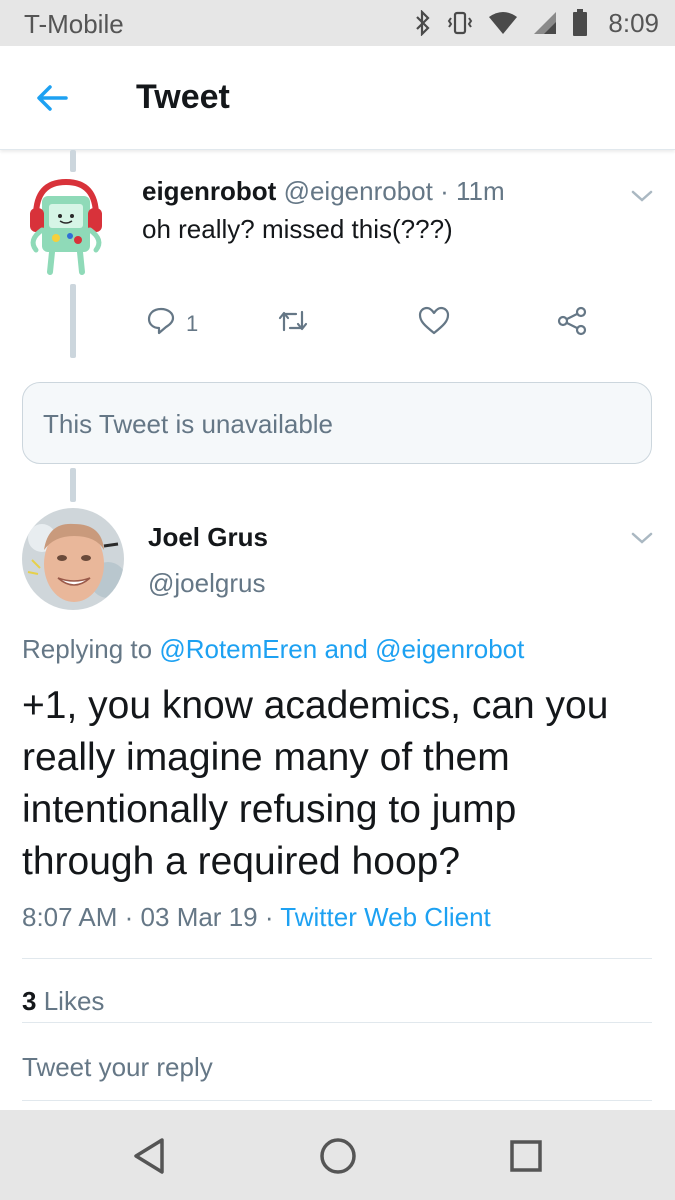  Describe the element at coordinates (580, 23) in the screenshot. I see `battery-icon` at that location.